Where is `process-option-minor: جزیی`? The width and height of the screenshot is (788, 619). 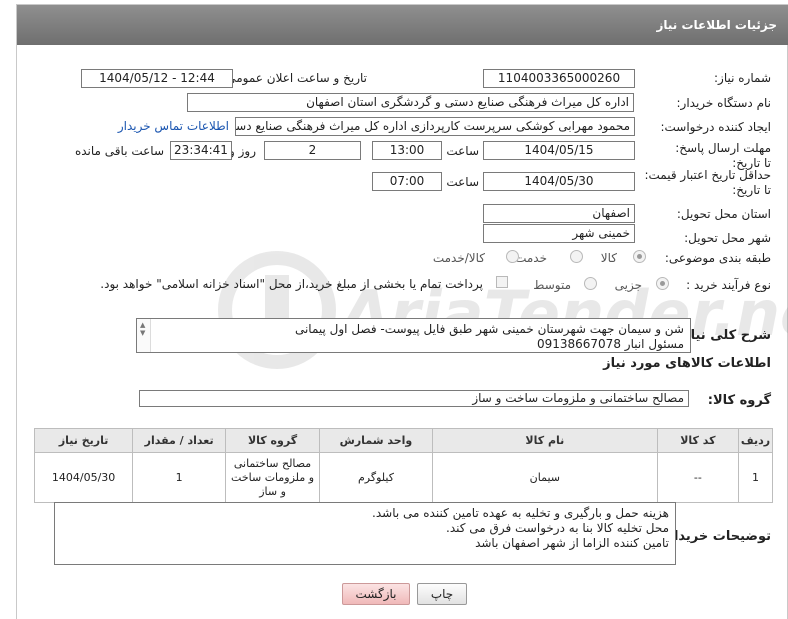
process-option-minor: جزیی is located at coordinates (628, 285).